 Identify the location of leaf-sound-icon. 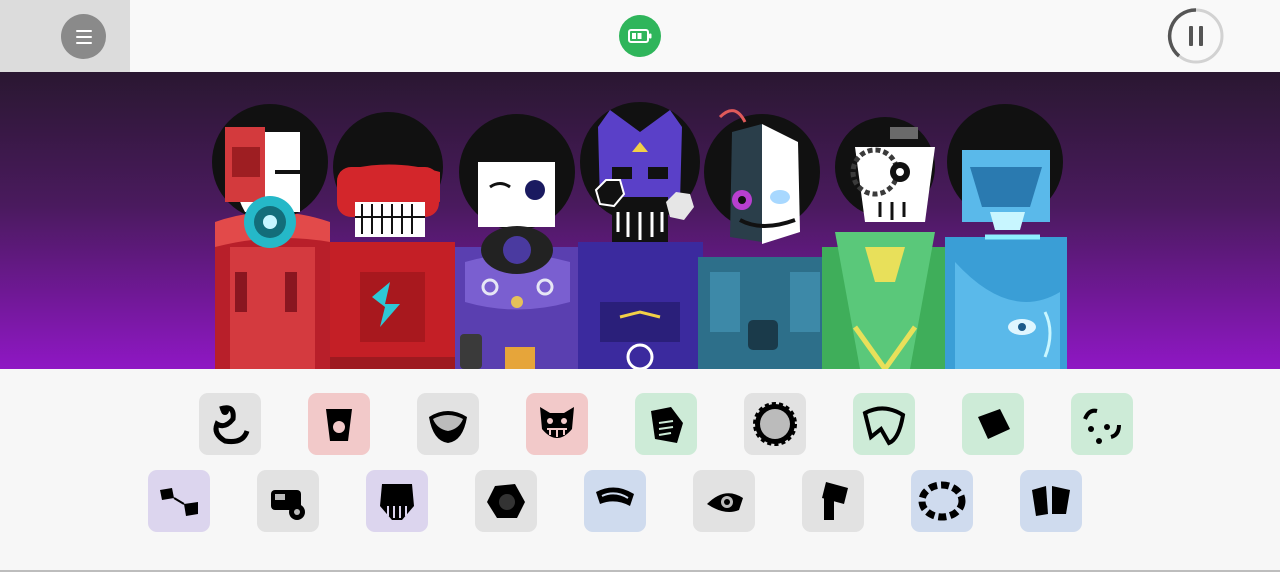
(884, 426).